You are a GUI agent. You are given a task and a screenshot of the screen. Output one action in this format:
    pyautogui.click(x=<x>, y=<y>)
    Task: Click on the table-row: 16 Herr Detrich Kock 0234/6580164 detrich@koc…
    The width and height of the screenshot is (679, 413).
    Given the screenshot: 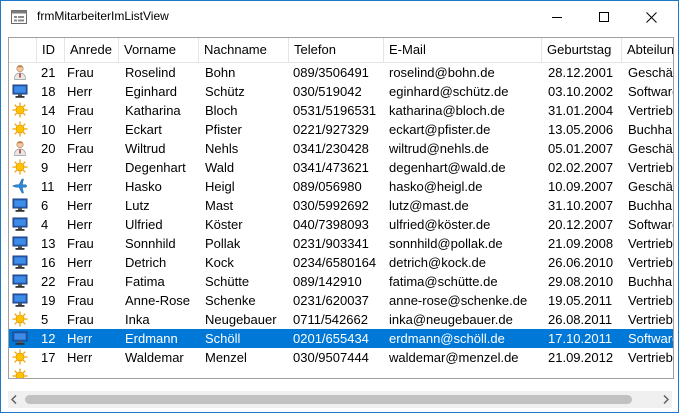 What is the action you would take?
    pyautogui.click(x=341, y=262)
    